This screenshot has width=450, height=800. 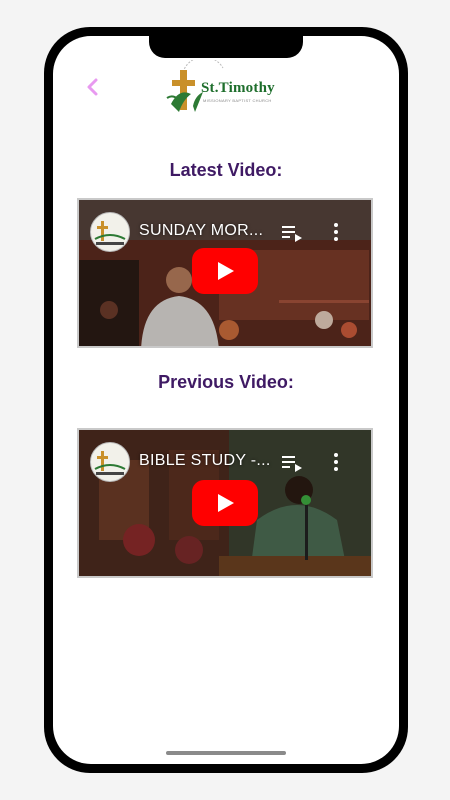 What do you see at coordinates (226, 382) in the screenshot?
I see `previous-video-heading: Previous Video:` at bounding box center [226, 382].